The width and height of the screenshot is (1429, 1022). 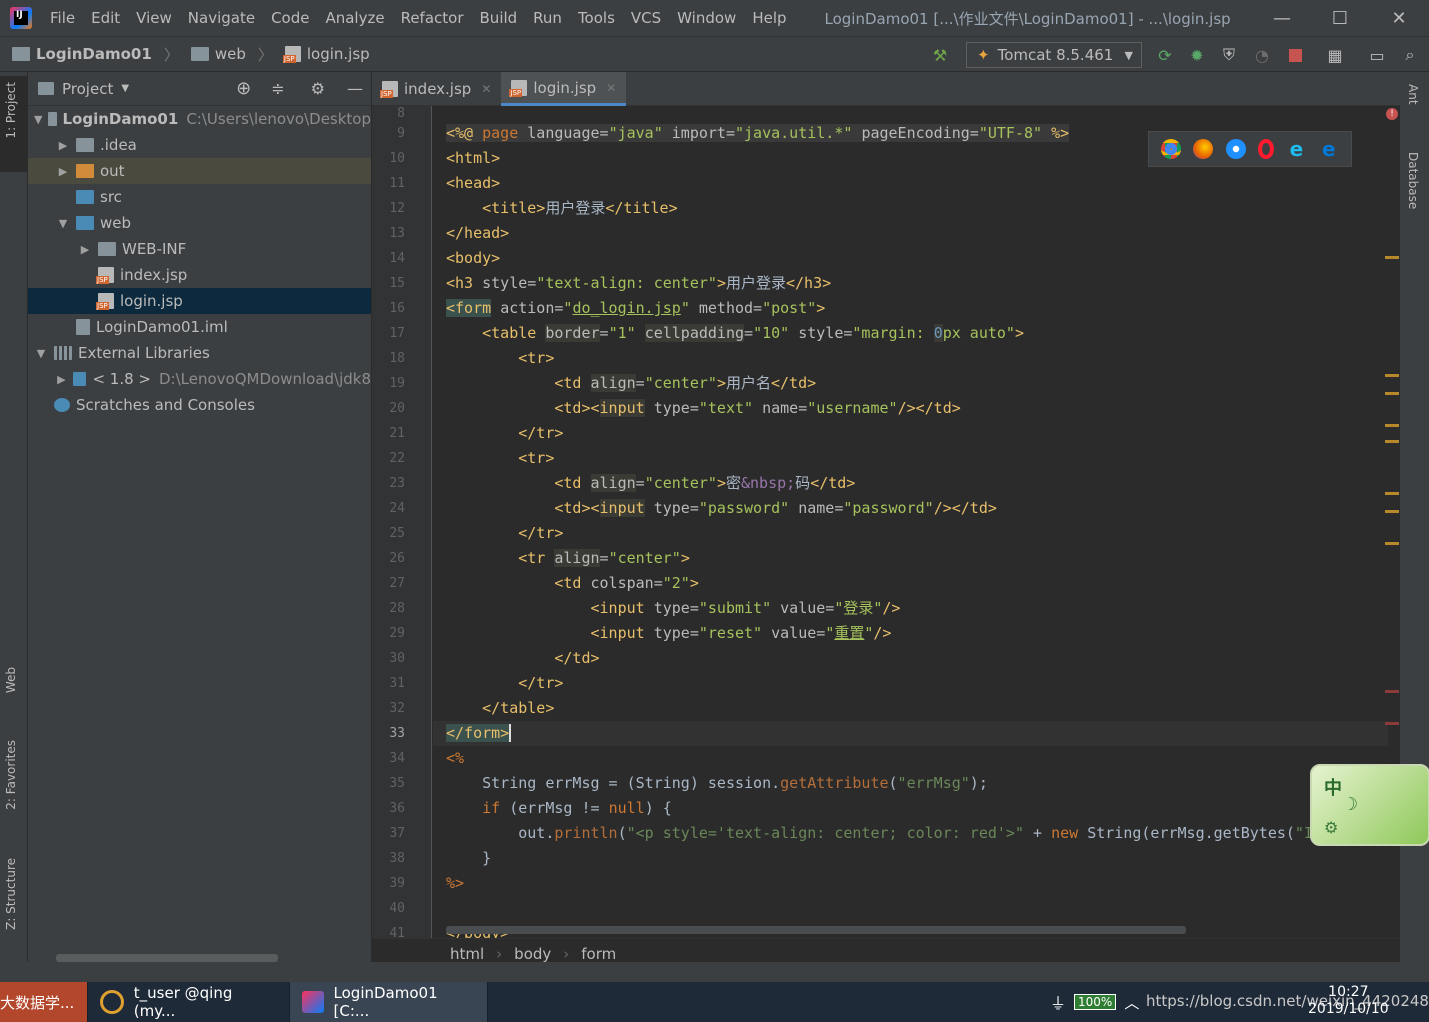 I want to click on line-number: 17, so click(x=401, y=333).